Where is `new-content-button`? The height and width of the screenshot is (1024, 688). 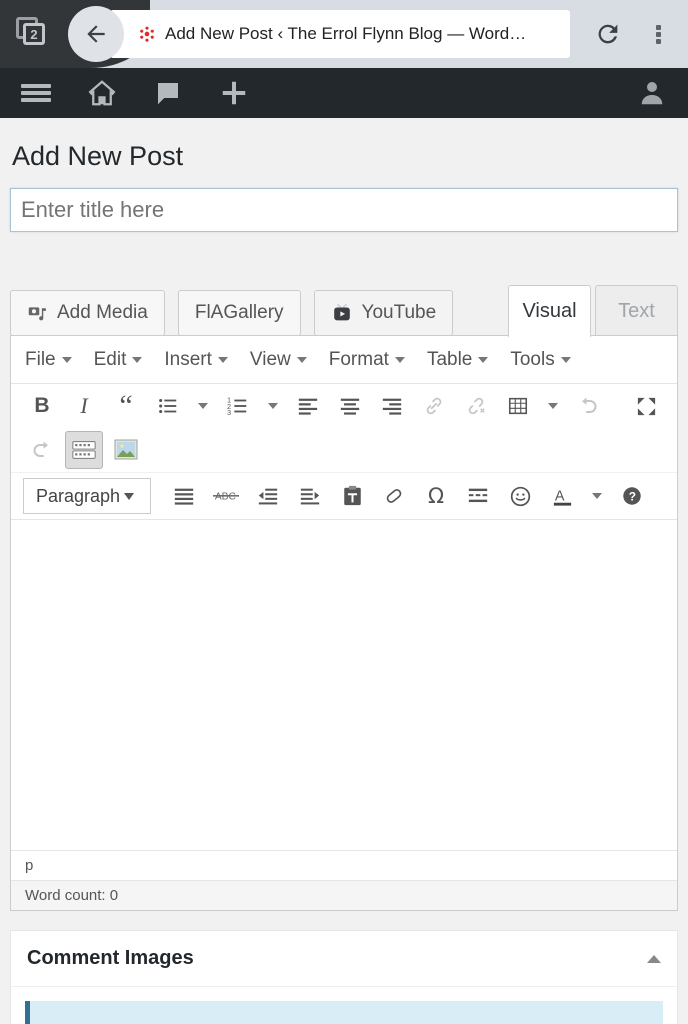
new-content-button is located at coordinates (234, 93).